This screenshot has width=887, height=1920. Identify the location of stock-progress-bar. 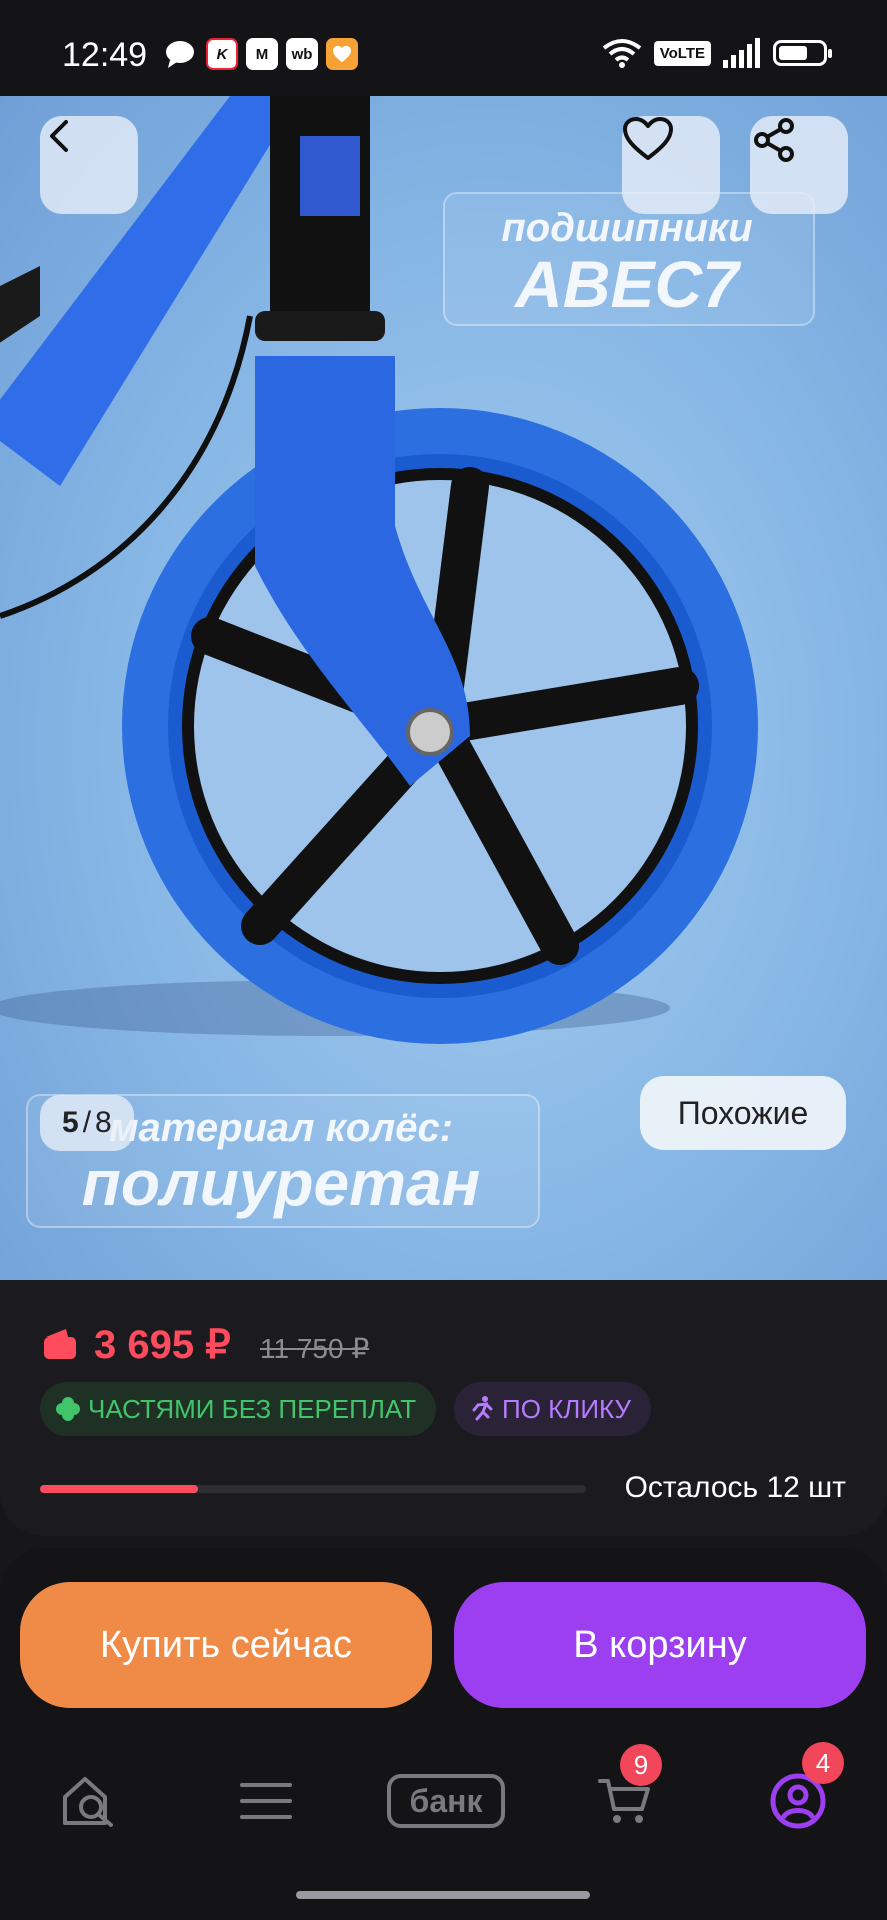
(313, 1489).